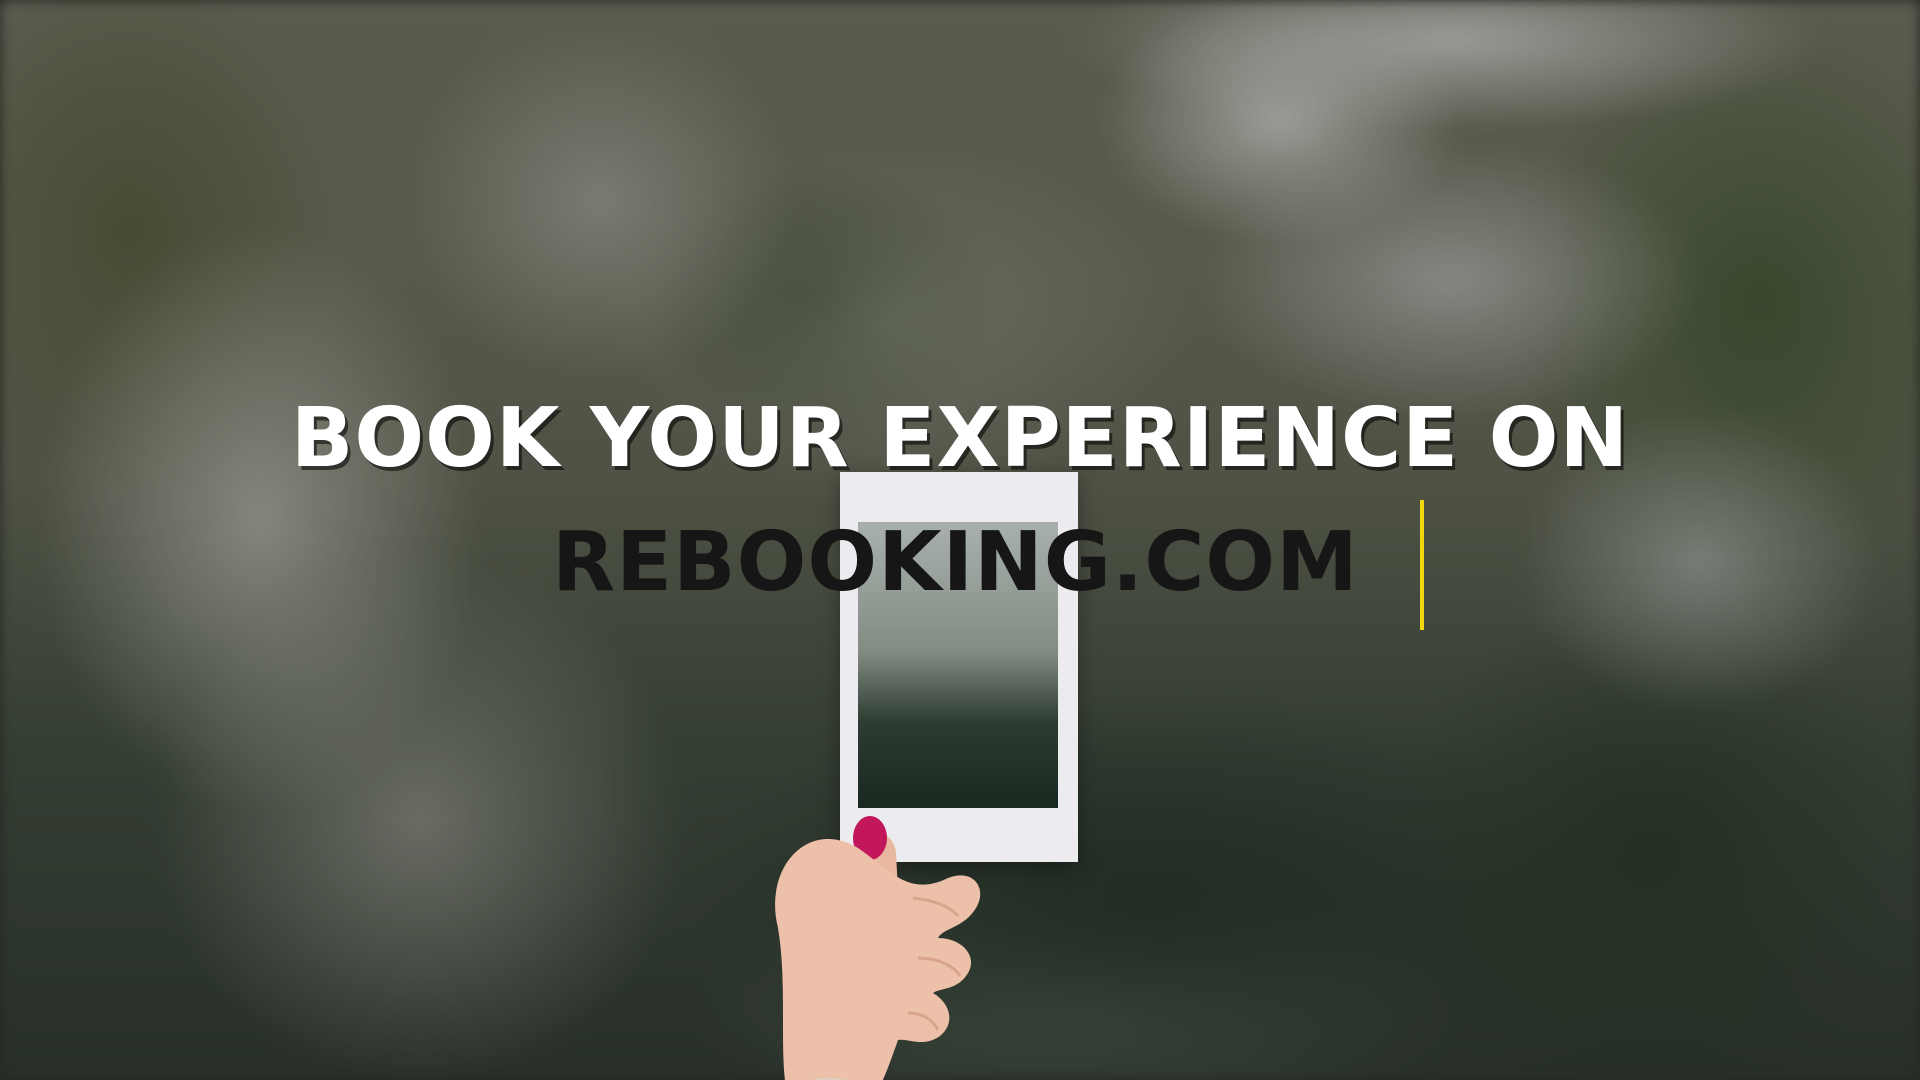 The image size is (1920, 1080). Describe the element at coordinates (1422, 565) in the screenshot. I see `text-cursor-icon` at that location.